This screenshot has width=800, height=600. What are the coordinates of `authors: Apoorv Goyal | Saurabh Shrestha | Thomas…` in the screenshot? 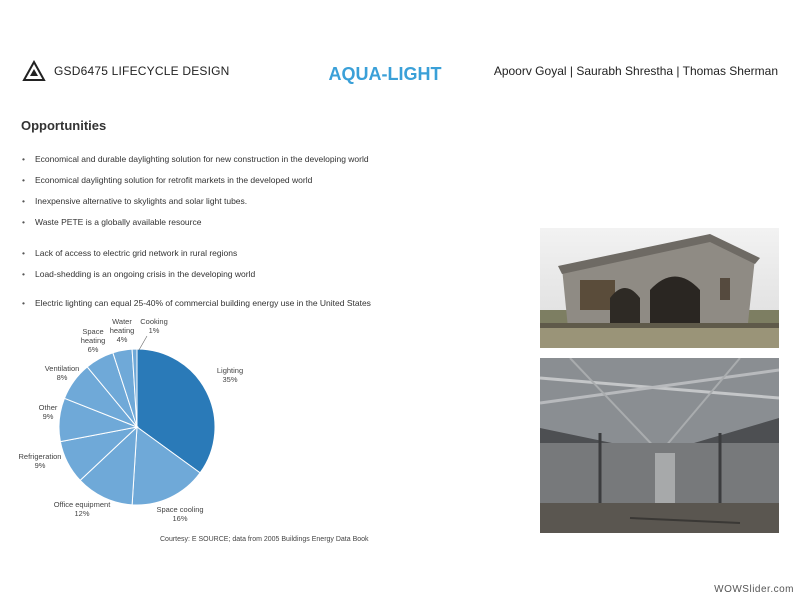 It's located at (635, 71).